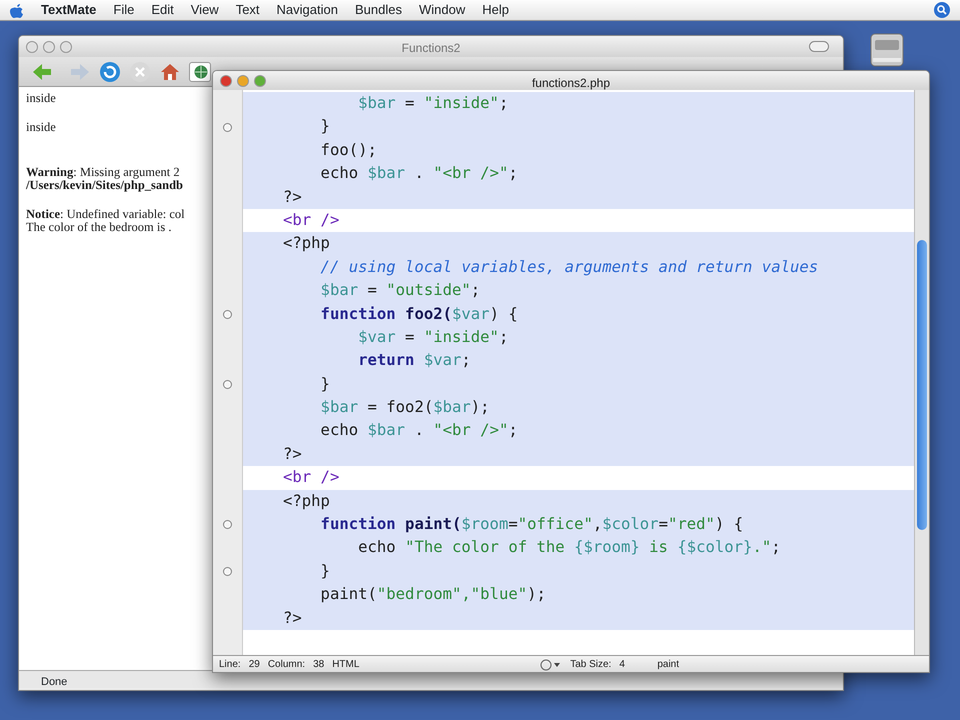 The height and width of the screenshot is (720, 960). I want to click on menu-item: Navigation, so click(307, 10).